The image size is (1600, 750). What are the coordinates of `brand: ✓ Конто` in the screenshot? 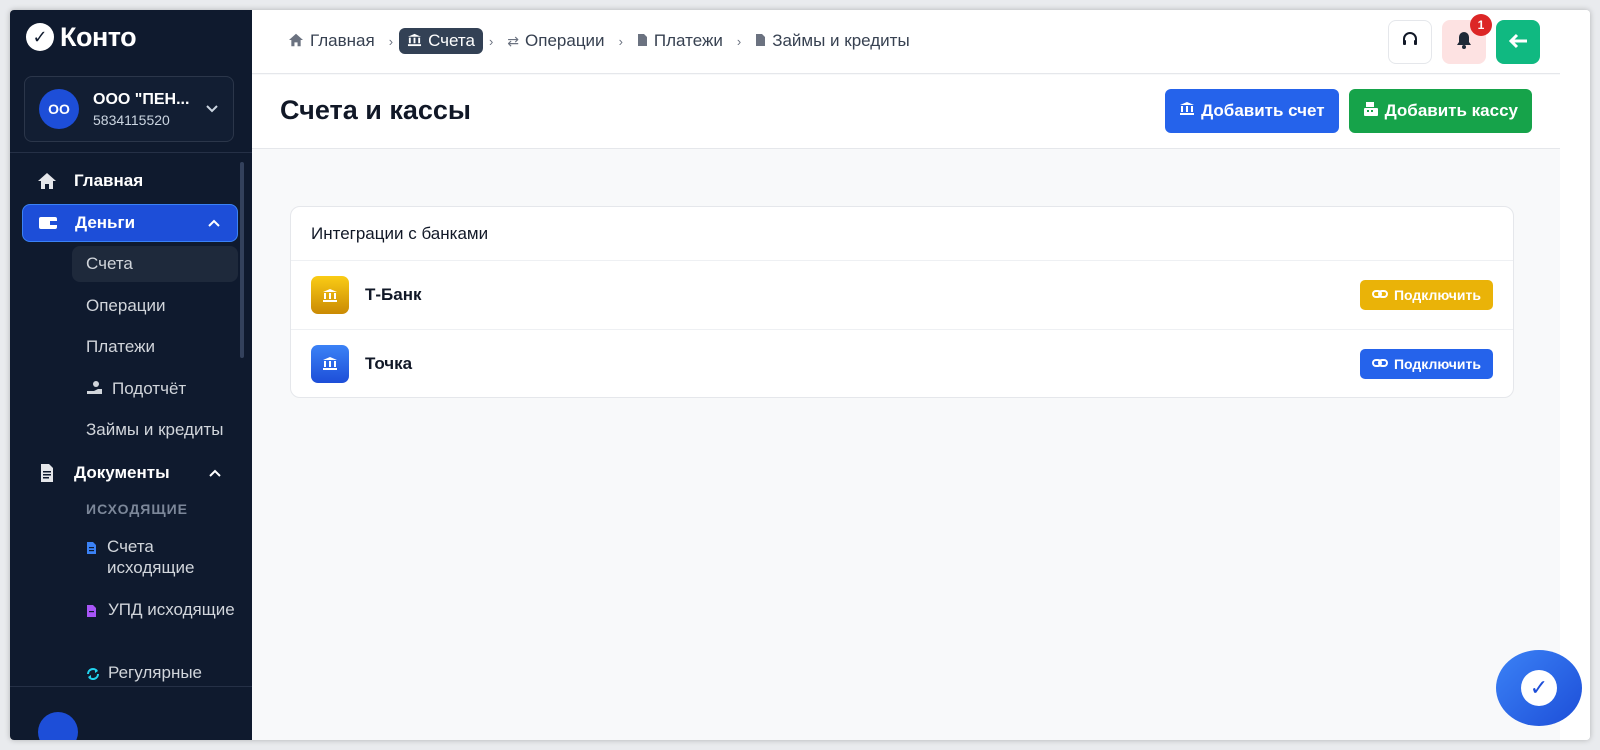 It's located at (81, 36).